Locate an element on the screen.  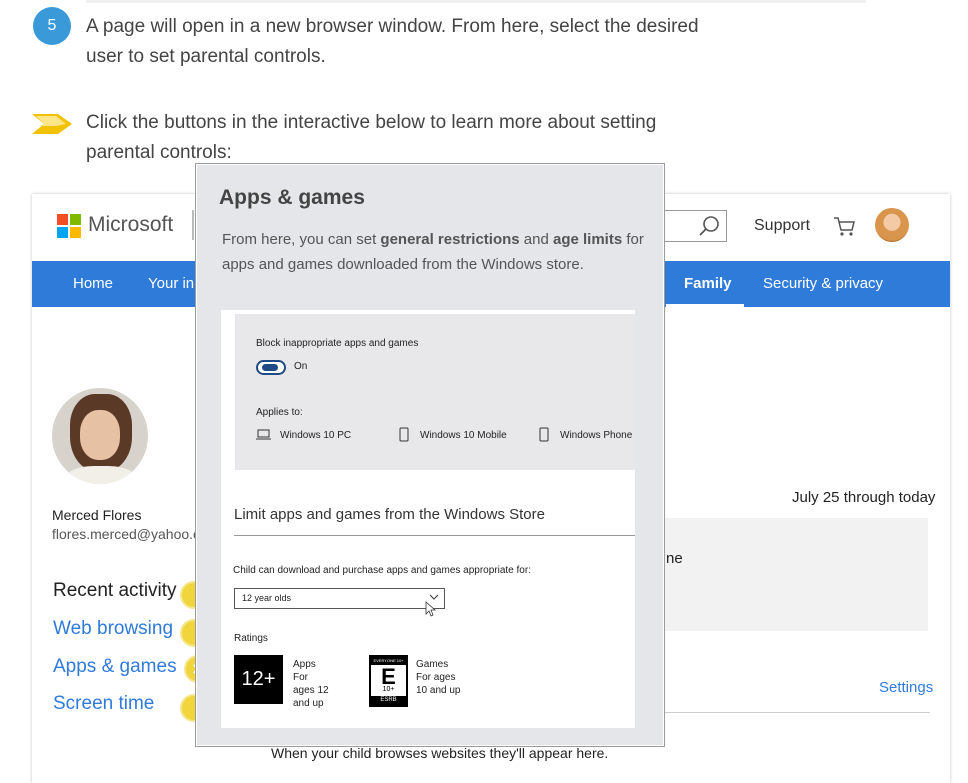
child-email: flores.merced@yahoo.c is located at coordinates (126, 534).